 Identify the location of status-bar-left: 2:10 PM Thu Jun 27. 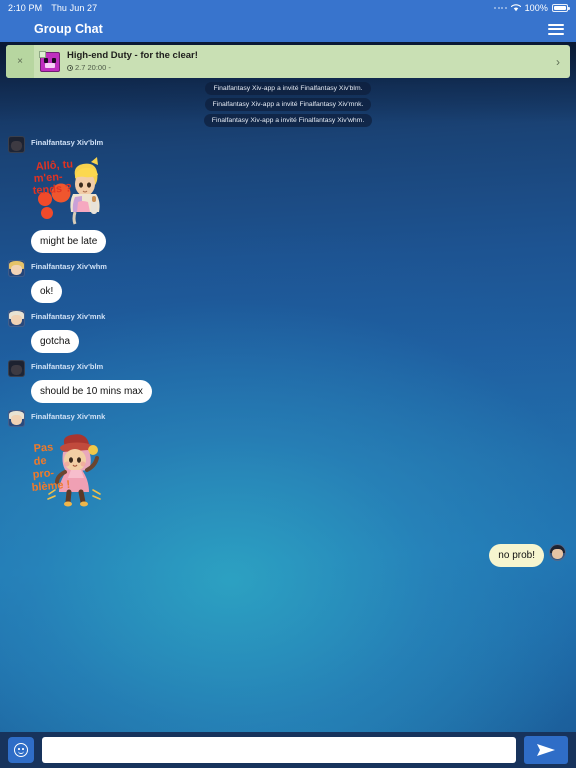
(52, 8).